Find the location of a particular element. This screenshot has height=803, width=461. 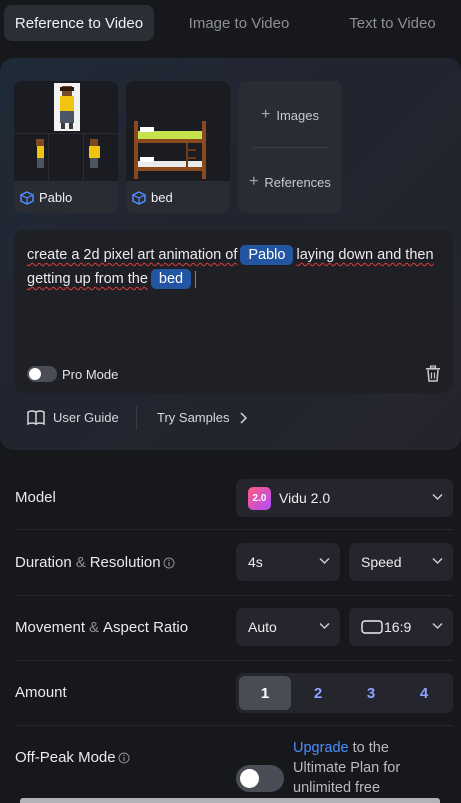

model-label: Model is located at coordinates (35, 497).